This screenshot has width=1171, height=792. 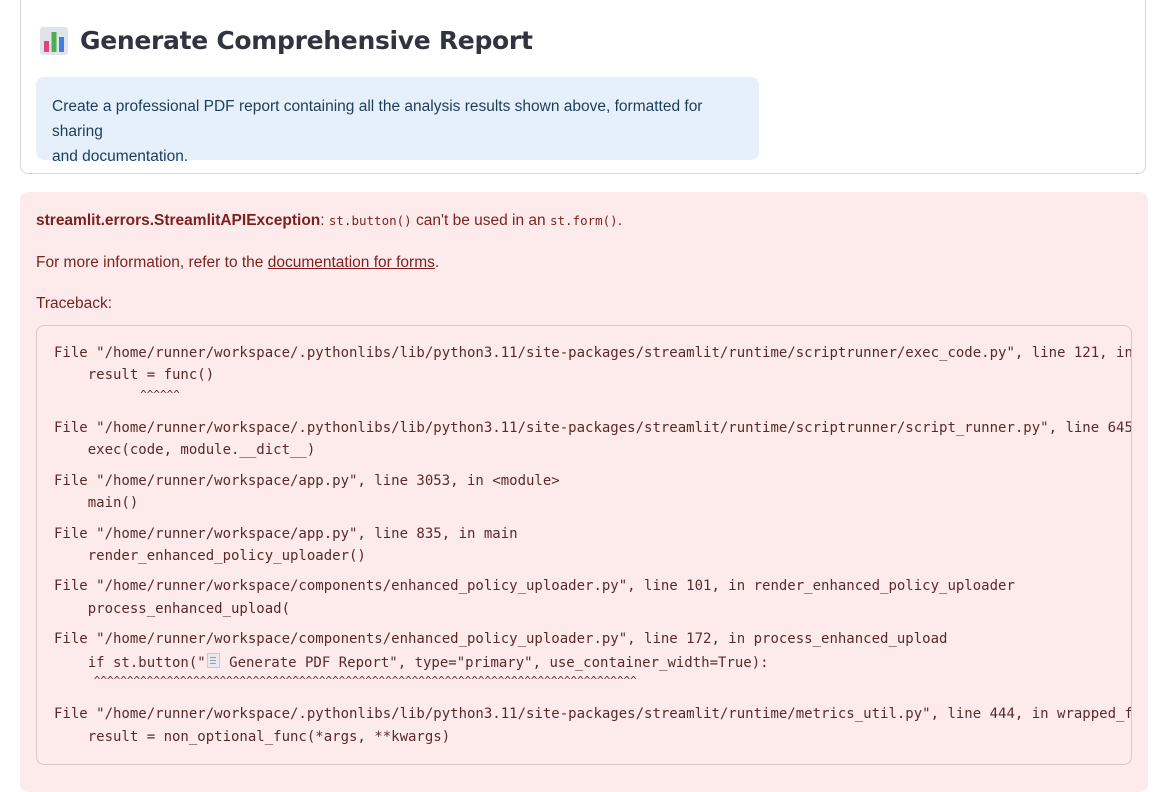 What do you see at coordinates (178, 220) in the screenshot?
I see `exception-name: streamlit.errors.StreamlitAPIException` at bounding box center [178, 220].